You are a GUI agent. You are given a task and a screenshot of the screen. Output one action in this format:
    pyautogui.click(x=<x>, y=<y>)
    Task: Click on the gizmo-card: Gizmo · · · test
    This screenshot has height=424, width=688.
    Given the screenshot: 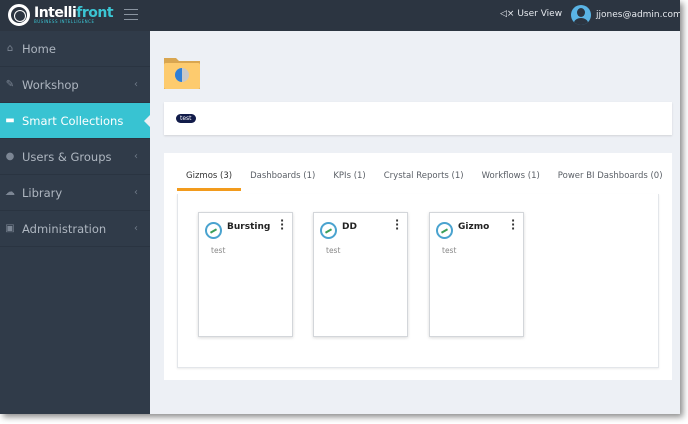 What is the action you would take?
    pyautogui.click(x=476, y=274)
    